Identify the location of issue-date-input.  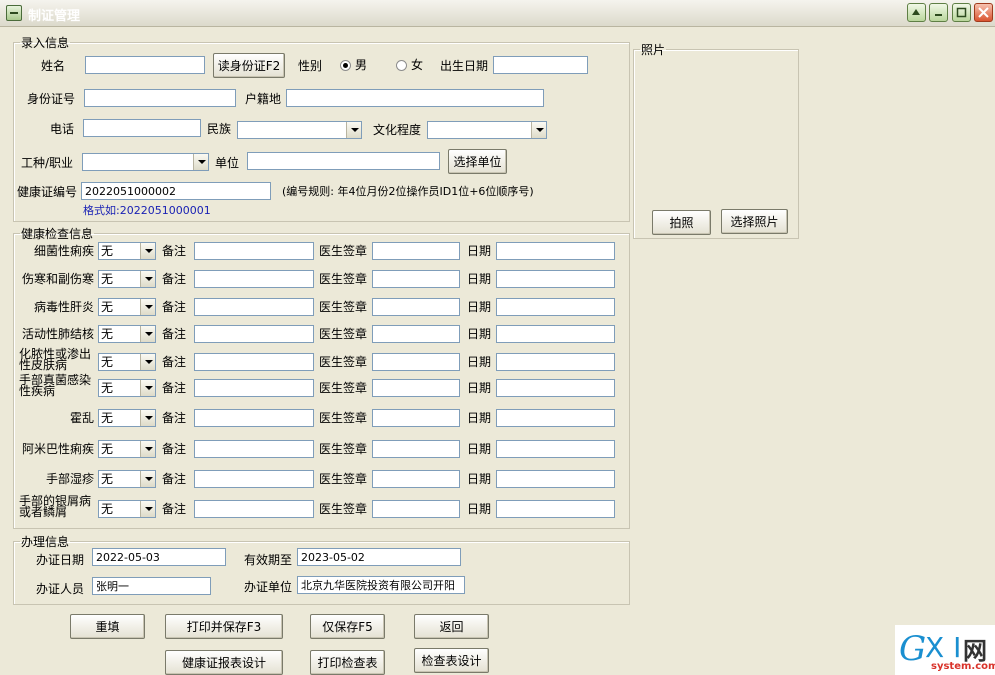
(159, 557).